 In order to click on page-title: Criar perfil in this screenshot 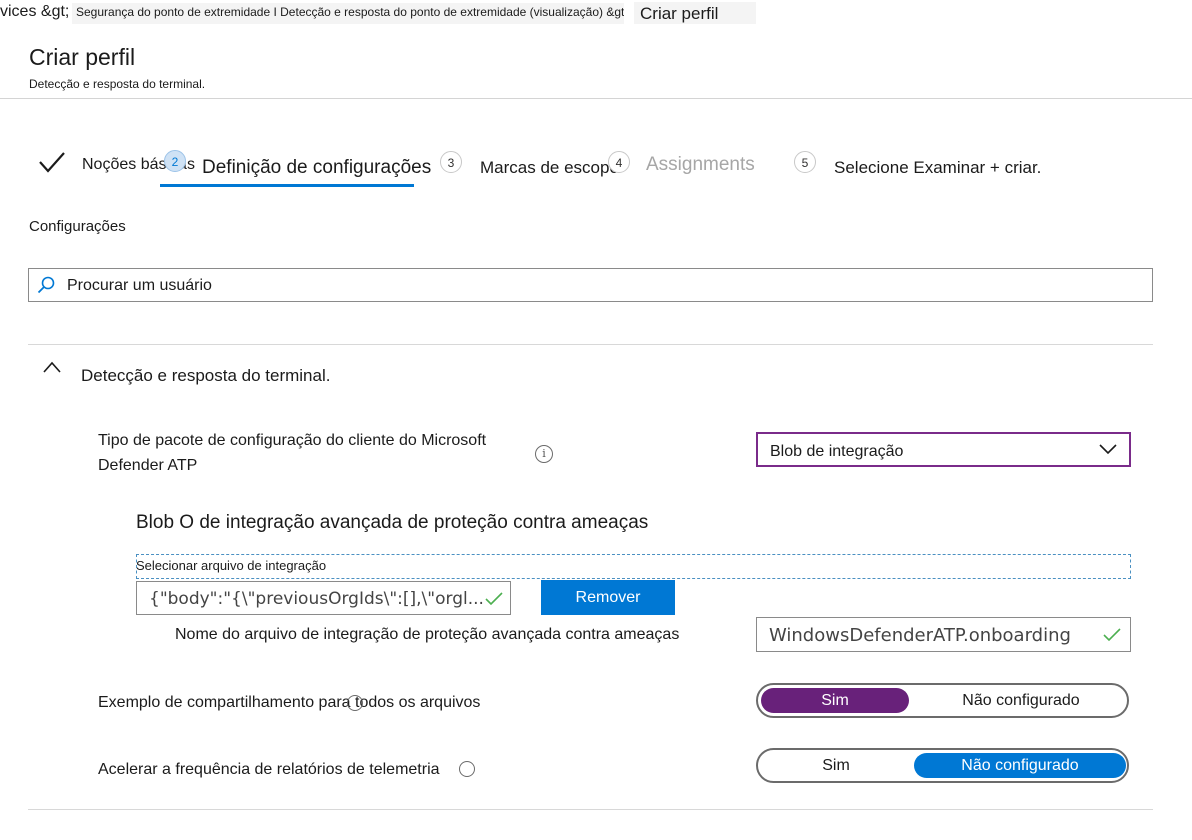, I will do `click(82, 57)`.